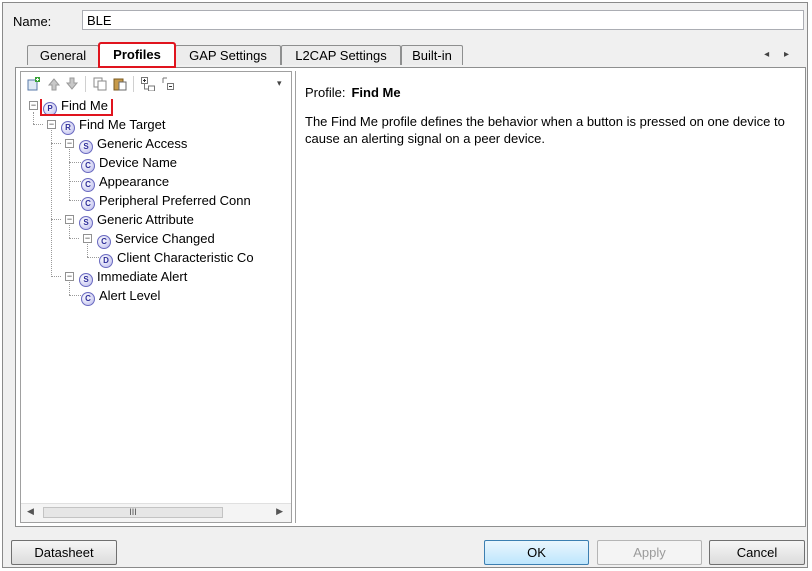  I want to click on profile-label: Profile:, so click(325, 92).